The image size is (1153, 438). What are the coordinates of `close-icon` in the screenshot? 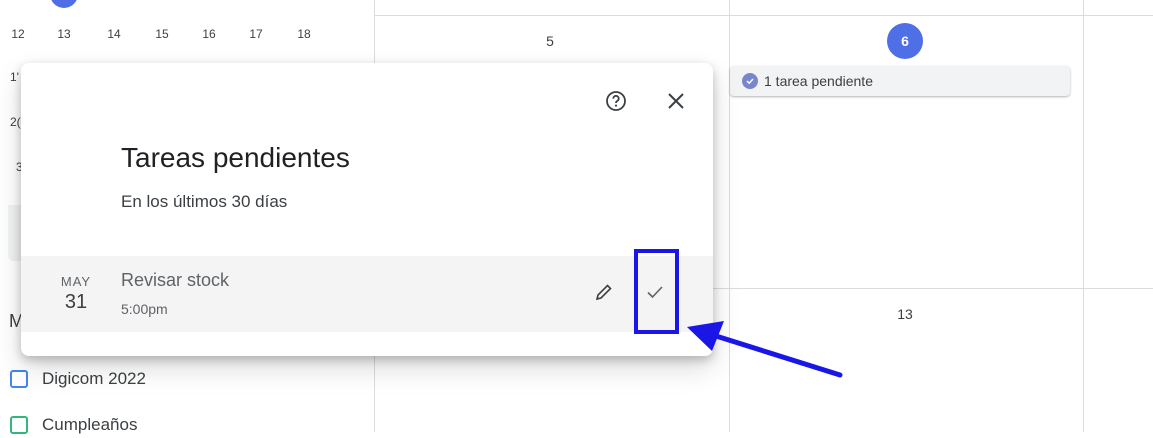 It's located at (676, 103).